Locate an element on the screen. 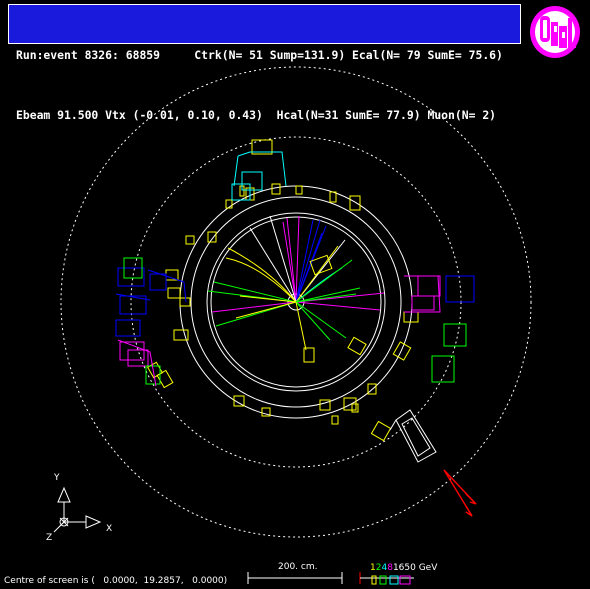  muon-arrows is located at coordinates (460, 493).